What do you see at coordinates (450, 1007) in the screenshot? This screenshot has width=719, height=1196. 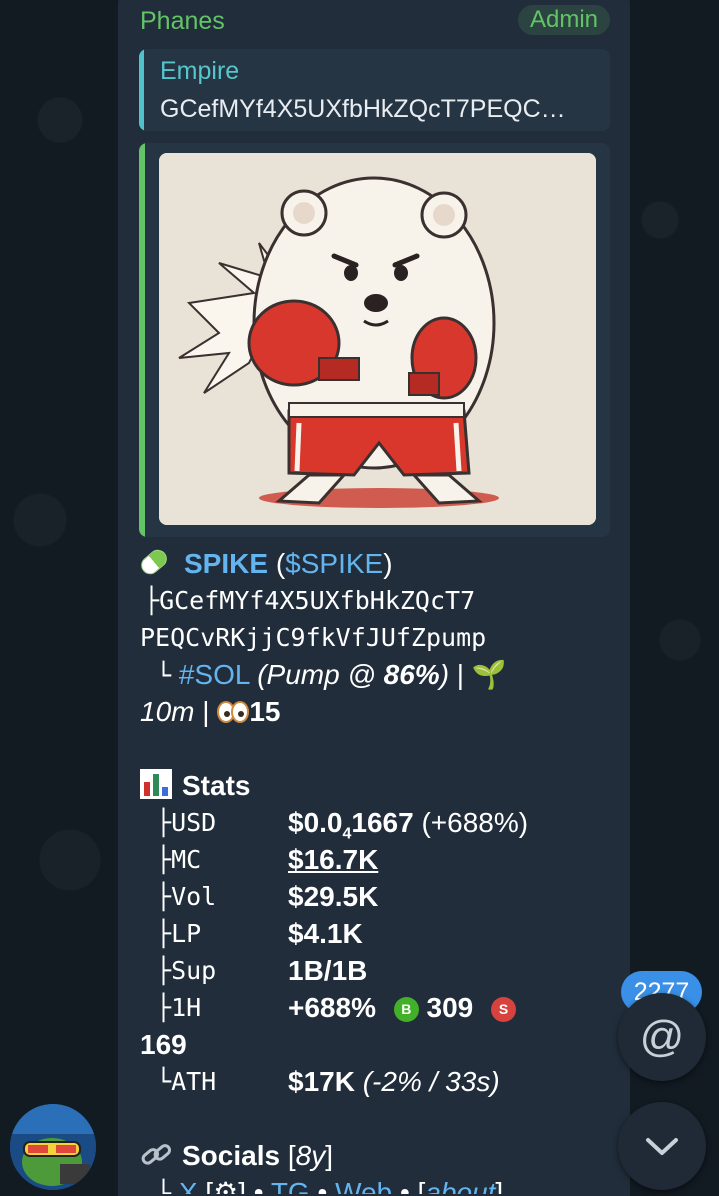 I see `buy-count: 309` at bounding box center [450, 1007].